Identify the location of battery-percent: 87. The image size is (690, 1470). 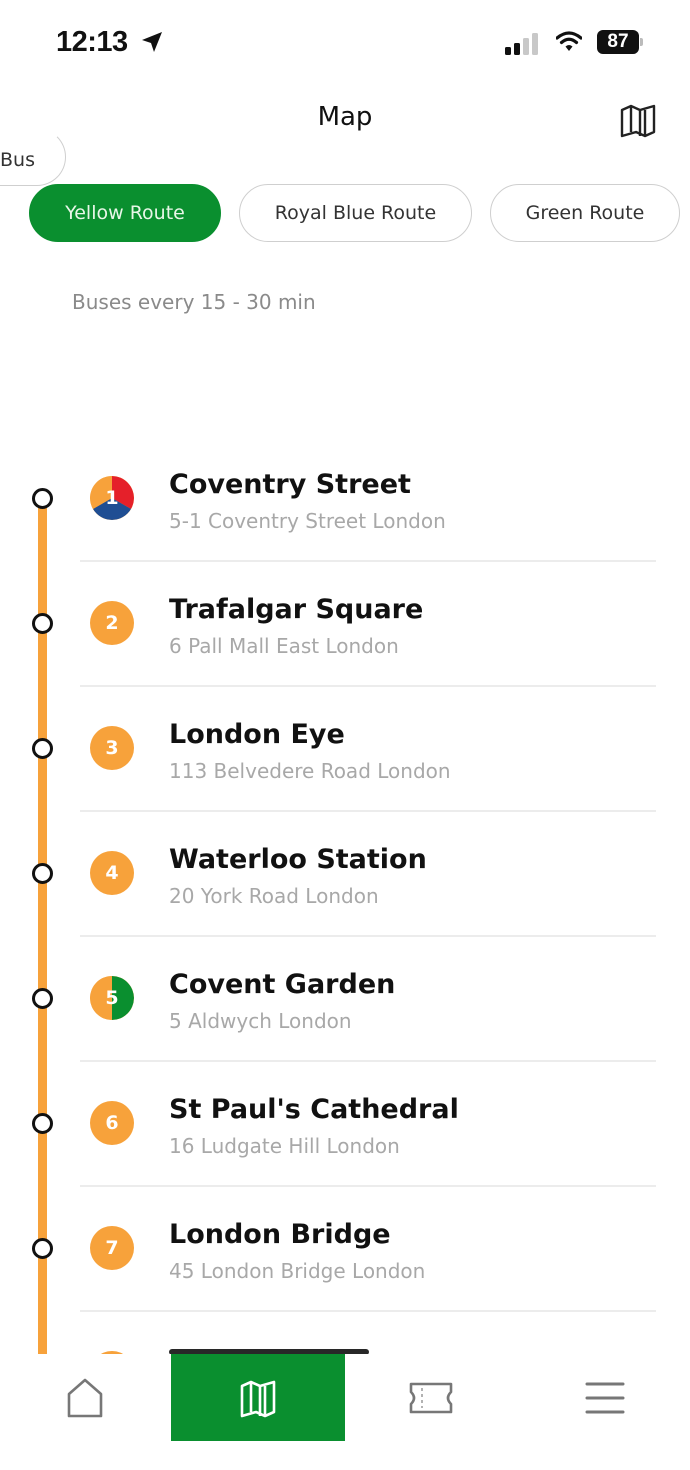
(618, 42).